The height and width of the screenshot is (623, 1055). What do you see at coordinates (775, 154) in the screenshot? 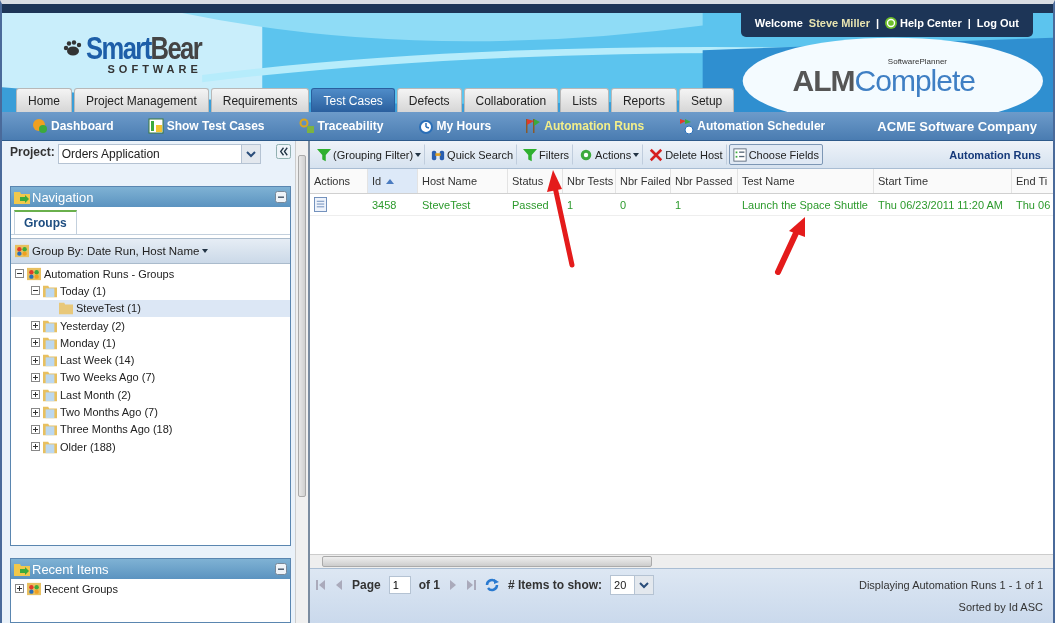
I see `toolbar-button: Choose Fields` at bounding box center [775, 154].